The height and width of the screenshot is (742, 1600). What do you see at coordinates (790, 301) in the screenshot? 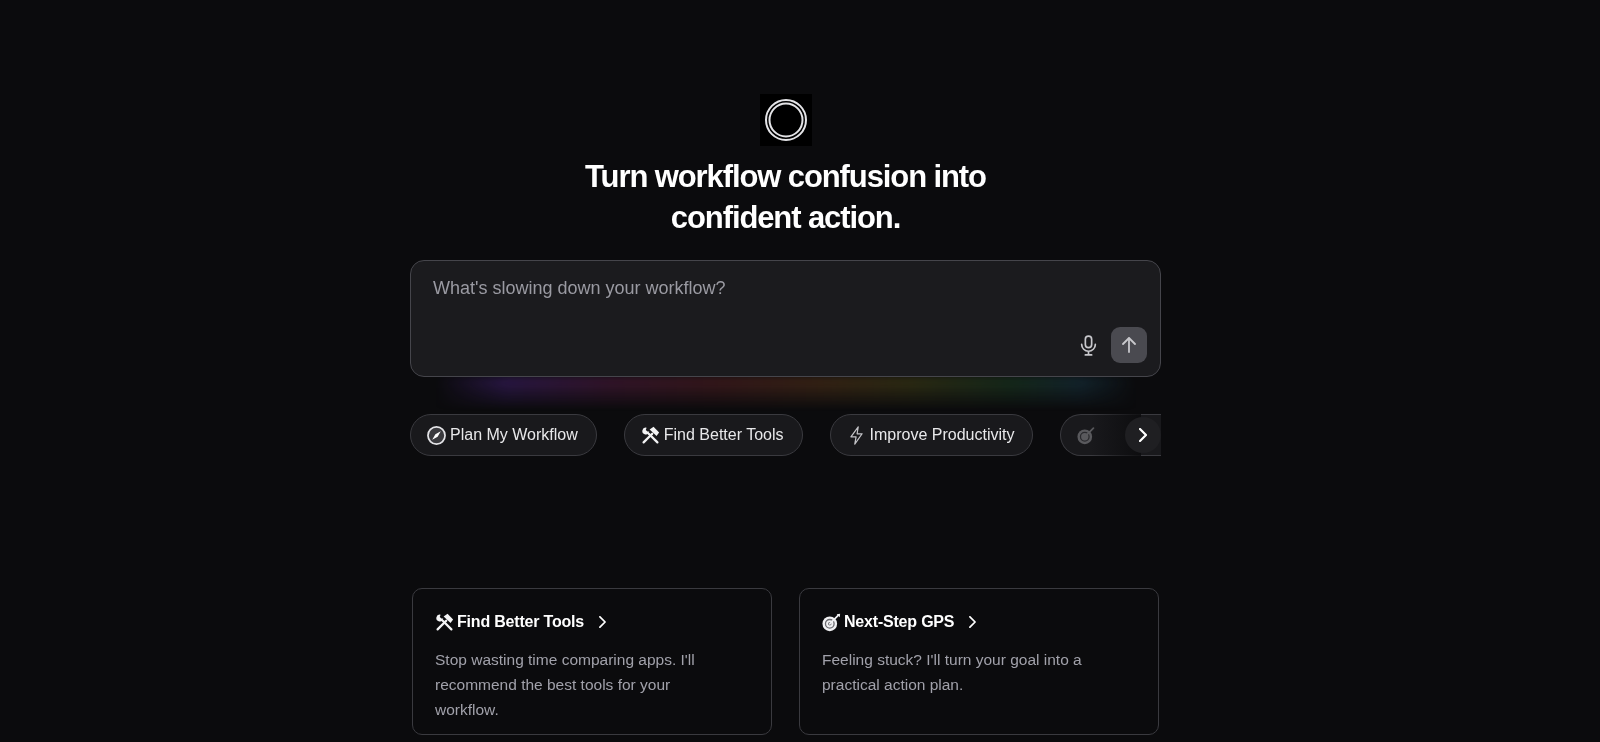
I see `prompt-input: What's slowing down your workflow?` at bounding box center [790, 301].